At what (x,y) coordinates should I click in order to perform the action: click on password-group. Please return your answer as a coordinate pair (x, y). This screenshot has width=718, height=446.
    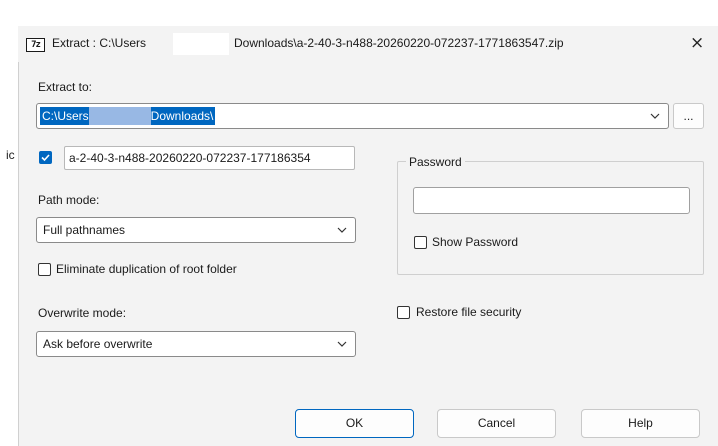
    Looking at the image, I should click on (550, 218).